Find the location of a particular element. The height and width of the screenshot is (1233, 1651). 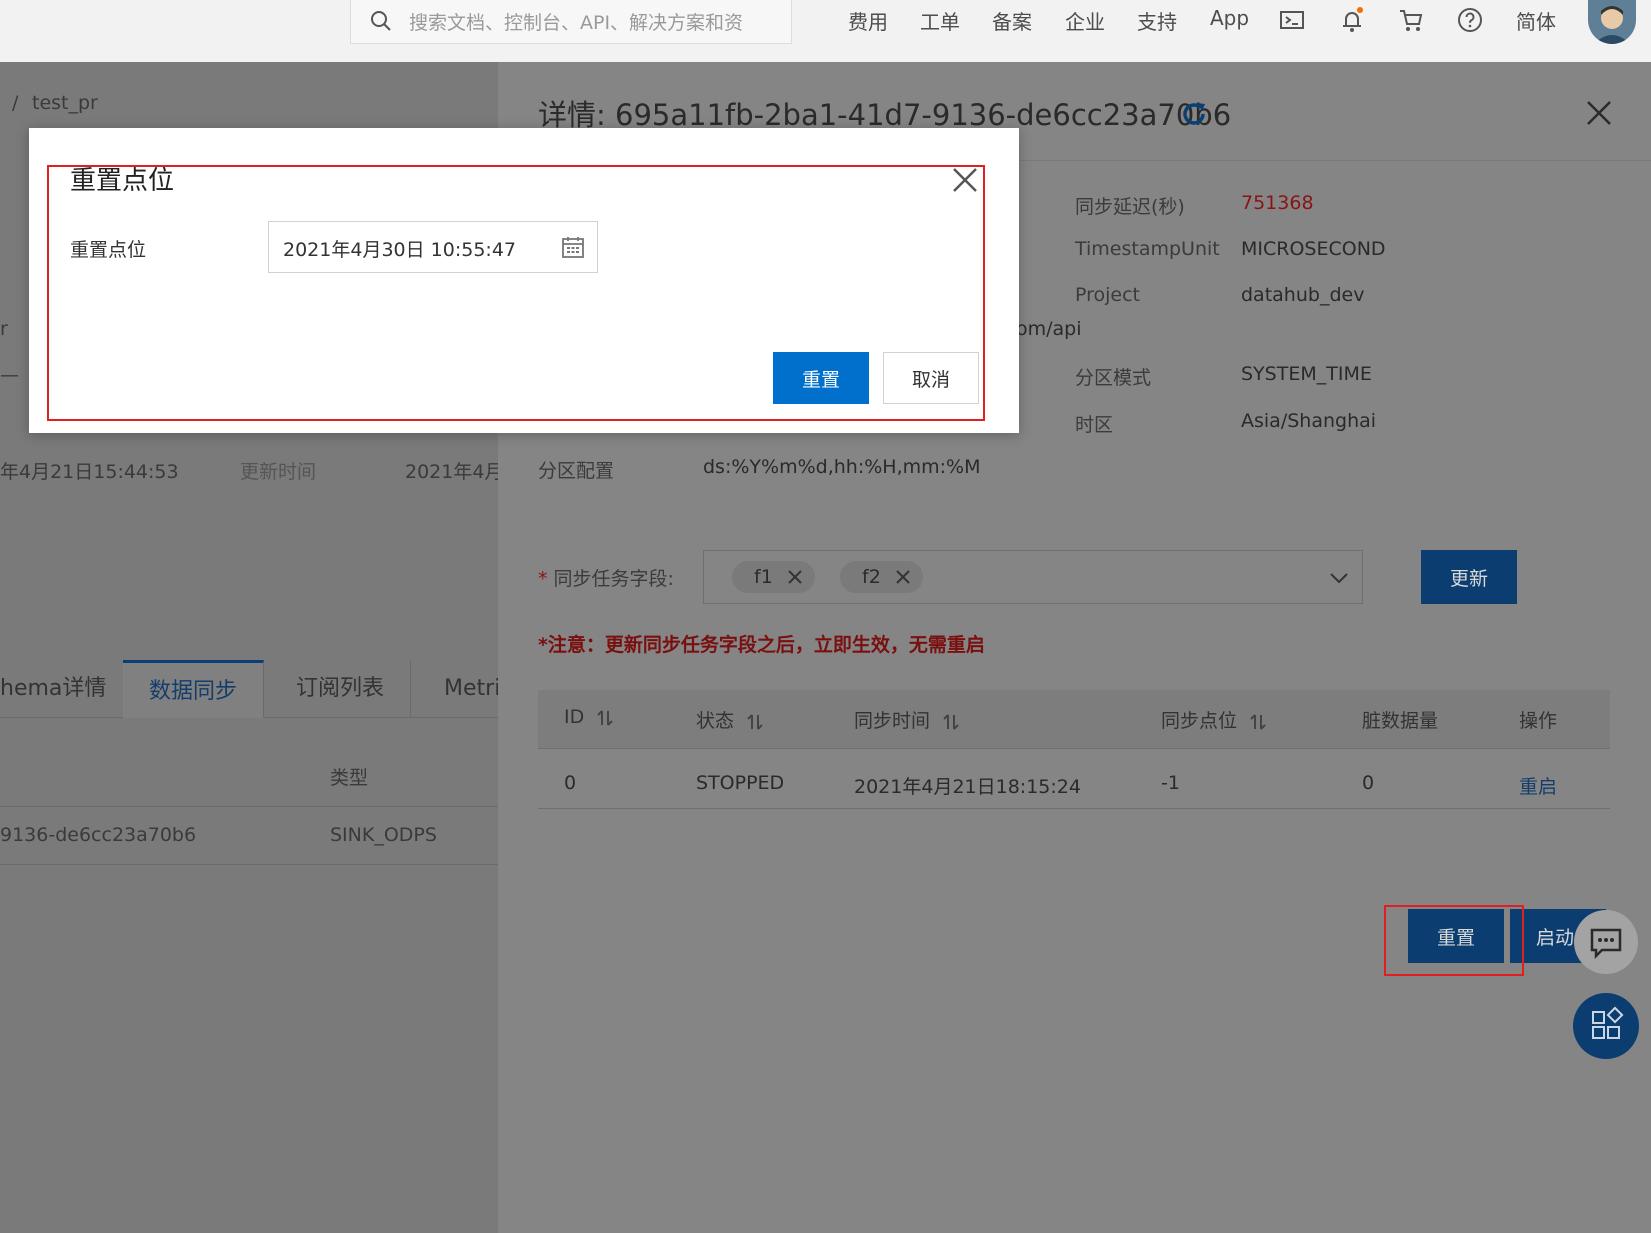

reset-offset-dialog: 重置点位 重置点位 2021年4月30日 10:55:47 重置 取消 is located at coordinates (524, 280).